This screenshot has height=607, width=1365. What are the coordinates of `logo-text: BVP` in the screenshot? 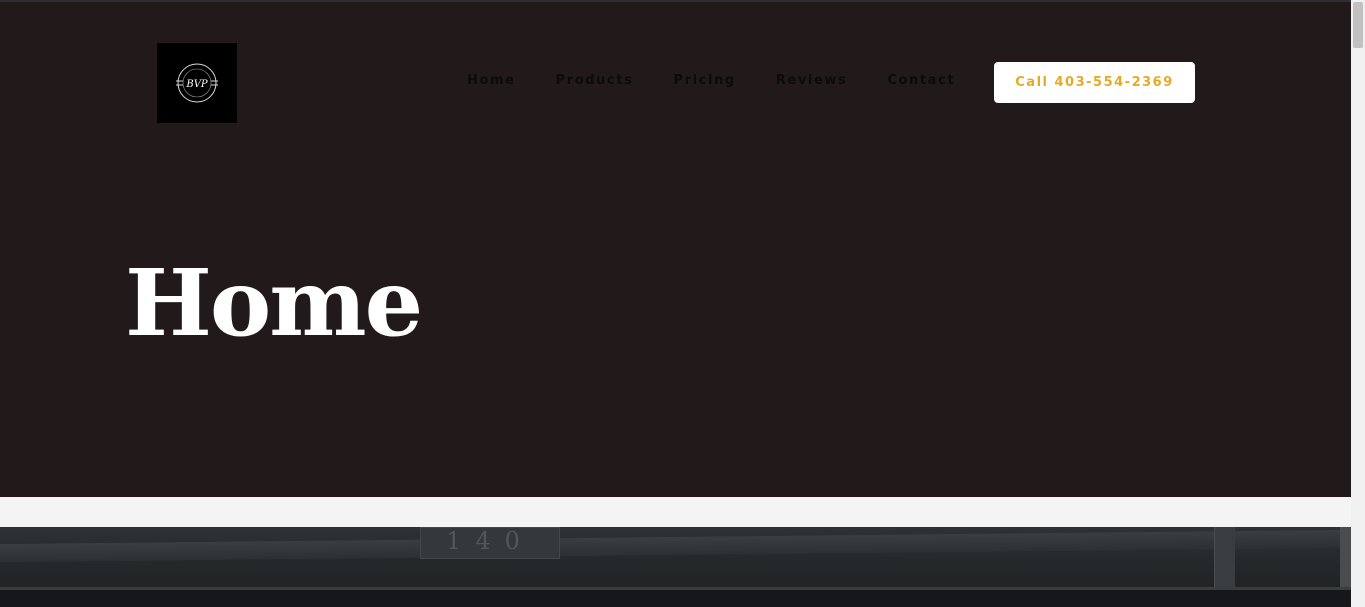 It's located at (196, 84).